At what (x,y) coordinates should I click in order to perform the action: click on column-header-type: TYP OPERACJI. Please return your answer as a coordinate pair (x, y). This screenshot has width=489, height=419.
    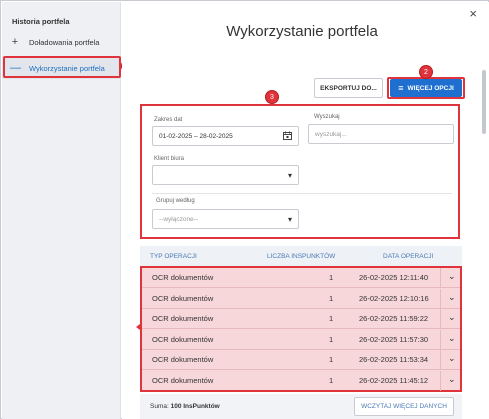
    Looking at the image, I should click on (173, 256).